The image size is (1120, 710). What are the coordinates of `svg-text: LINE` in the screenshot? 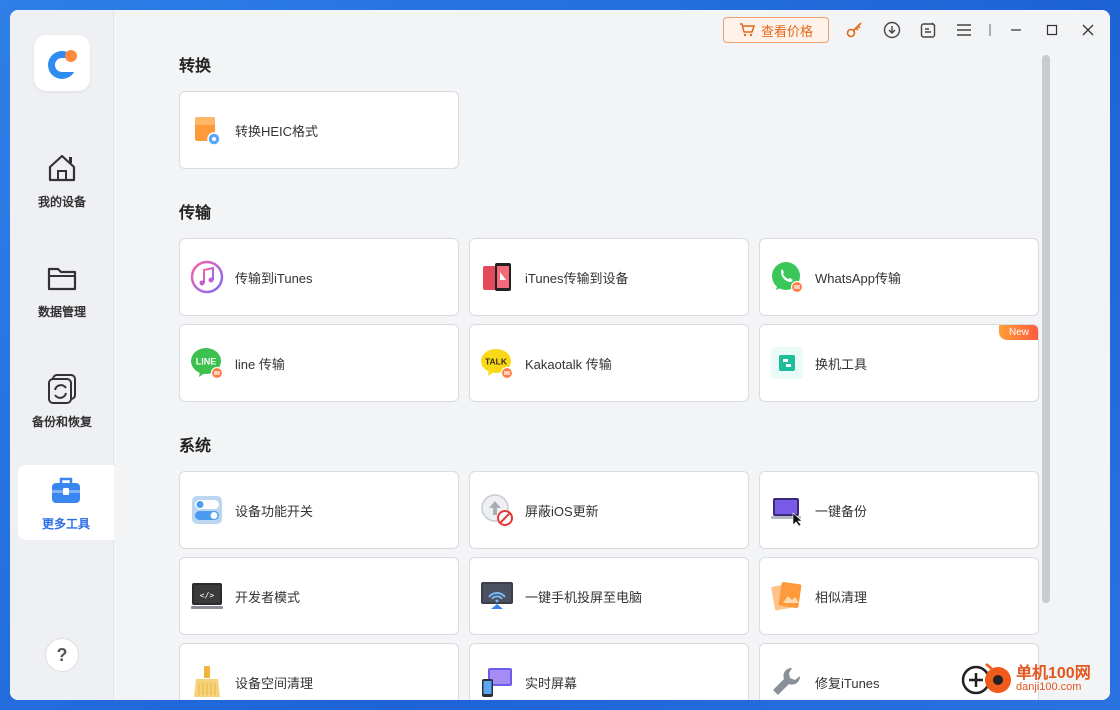 It's located at (206, 362).